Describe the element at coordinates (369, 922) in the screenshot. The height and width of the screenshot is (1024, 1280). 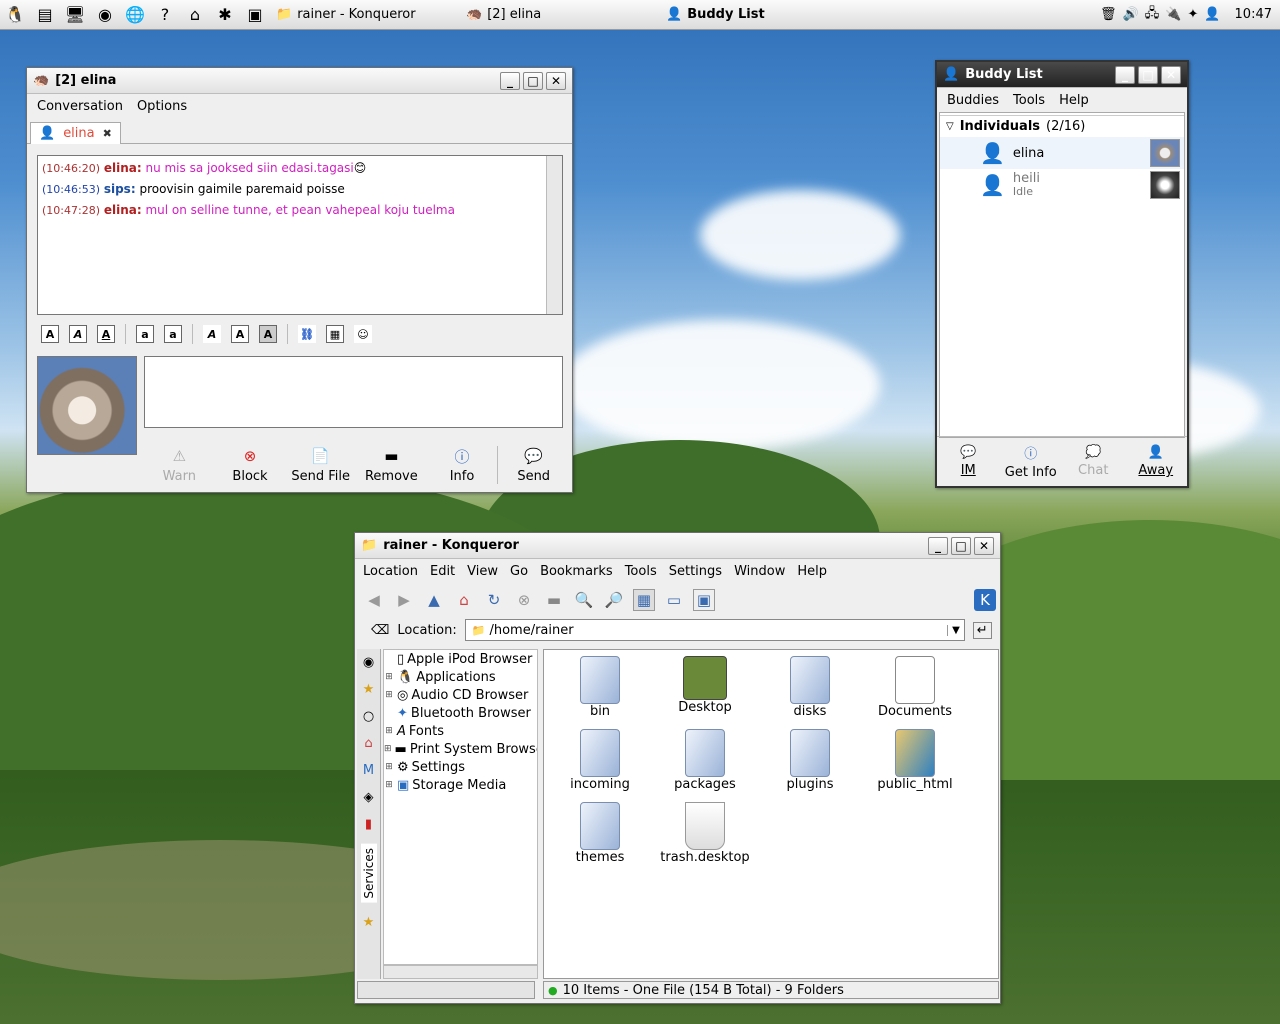
I see `star-icon: ★` at that location.